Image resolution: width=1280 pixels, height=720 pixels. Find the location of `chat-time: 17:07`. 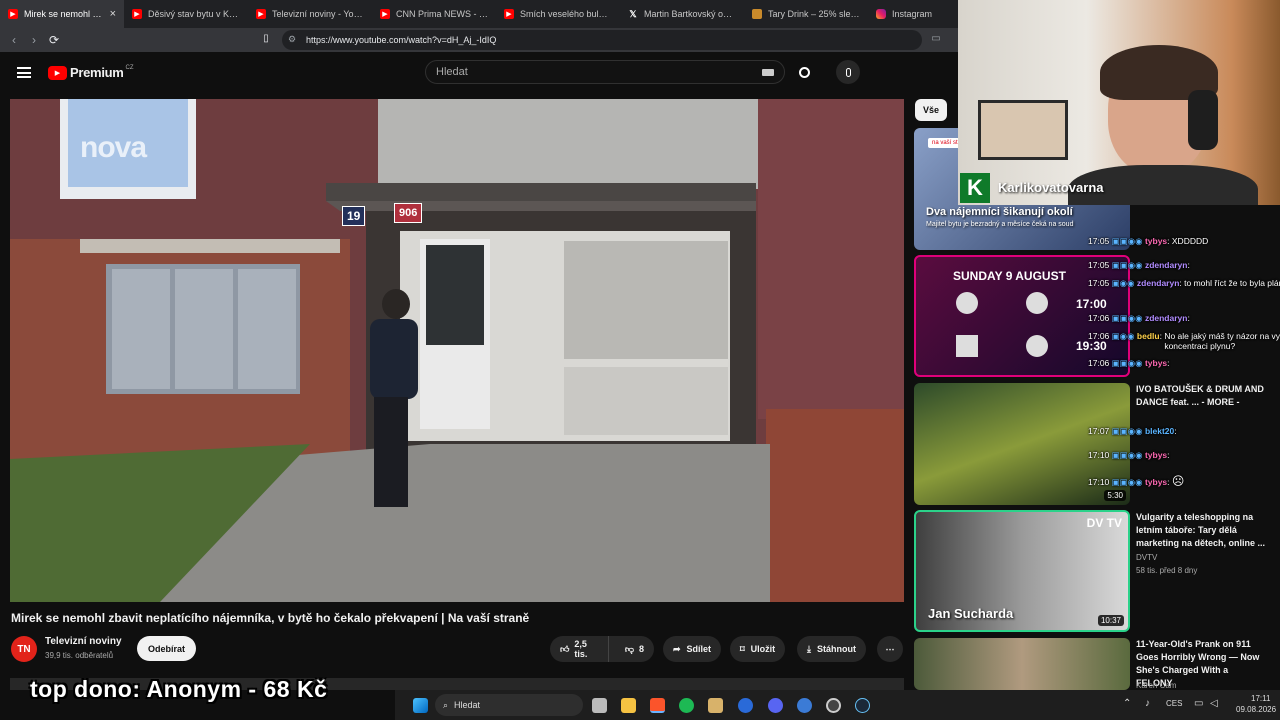

chat-time: 17:07 is located at coordinates (1099, 431).